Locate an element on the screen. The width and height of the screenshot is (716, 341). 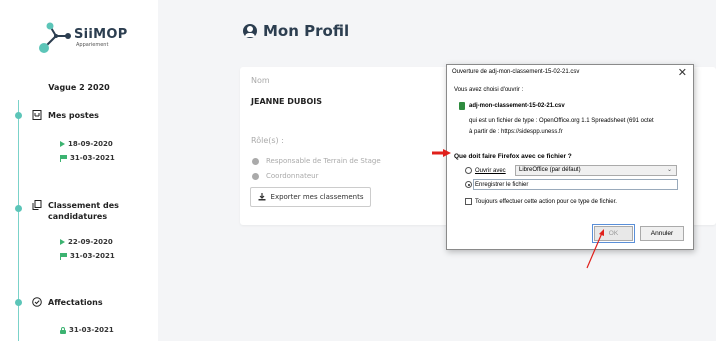
role-label: Coordonnateur is located at coordinates (292, 176).